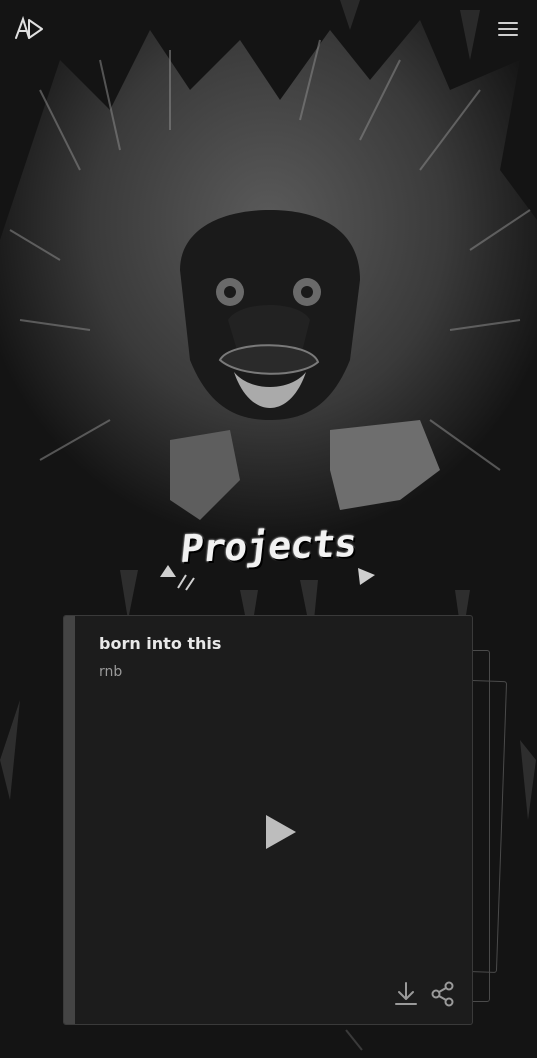 Image resolution: width=537 pixels, height=1058 pixels. I want to click on play-button, so click(281, 832).